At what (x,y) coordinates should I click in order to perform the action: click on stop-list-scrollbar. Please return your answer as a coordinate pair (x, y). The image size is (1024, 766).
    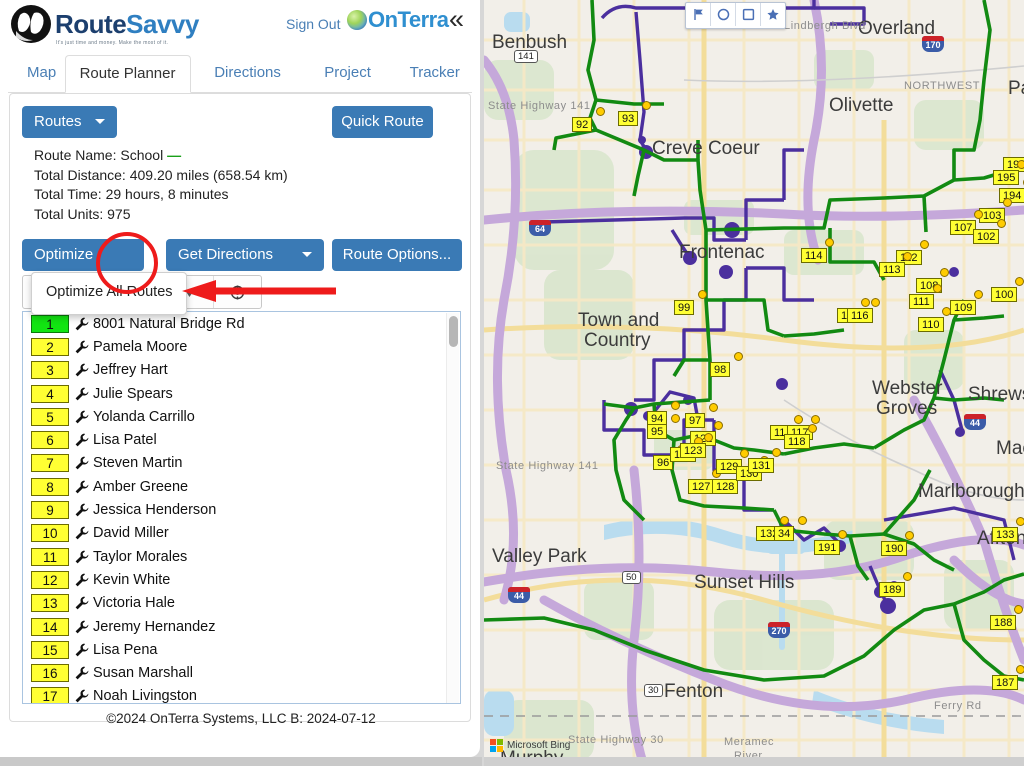
    Looking at the image, I should click on (452, 508).